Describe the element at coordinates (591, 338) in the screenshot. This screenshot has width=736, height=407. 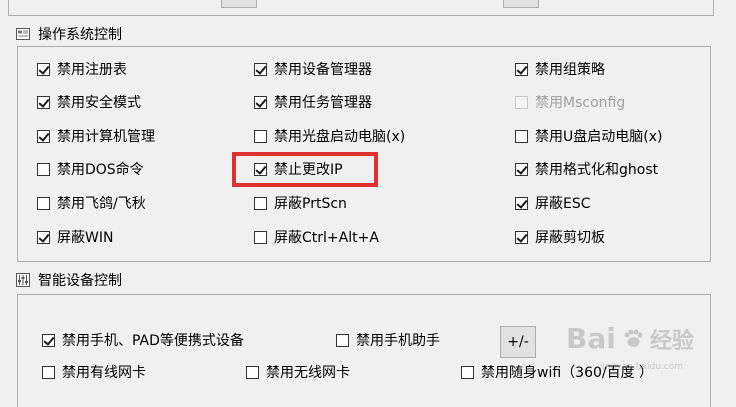
I see `watermark-text: Bai` at that location.